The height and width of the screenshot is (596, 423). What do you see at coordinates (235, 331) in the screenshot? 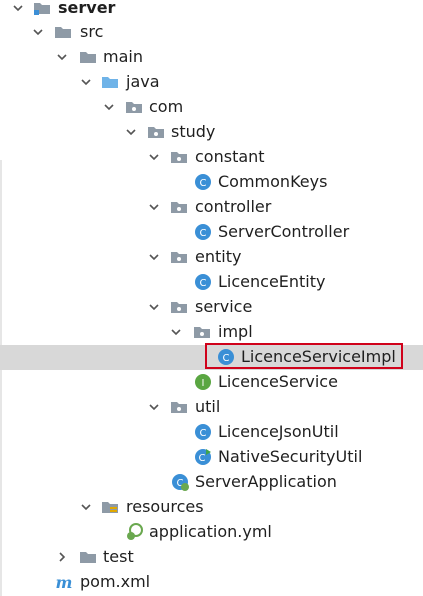
I see `tree-item-label: impl` at bounding box center [235, 331].